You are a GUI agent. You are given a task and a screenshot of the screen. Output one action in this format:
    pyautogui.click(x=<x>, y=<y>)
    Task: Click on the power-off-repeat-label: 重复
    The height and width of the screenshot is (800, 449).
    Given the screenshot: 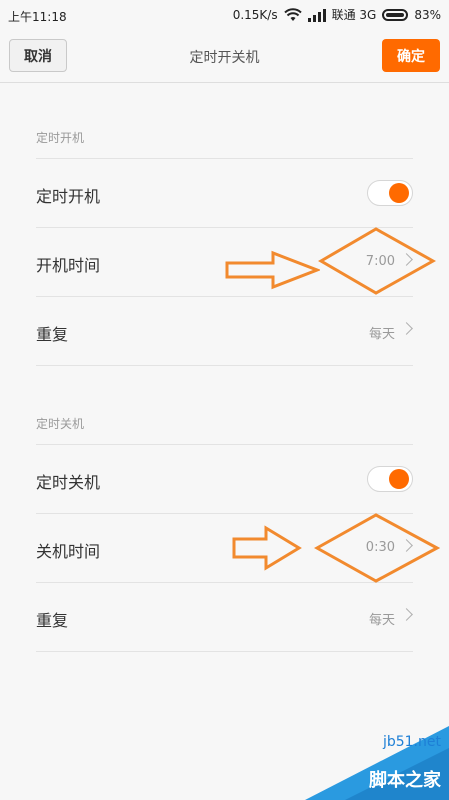 What is the action you would take?
    pyautogui.click(x=52, y=620)
    